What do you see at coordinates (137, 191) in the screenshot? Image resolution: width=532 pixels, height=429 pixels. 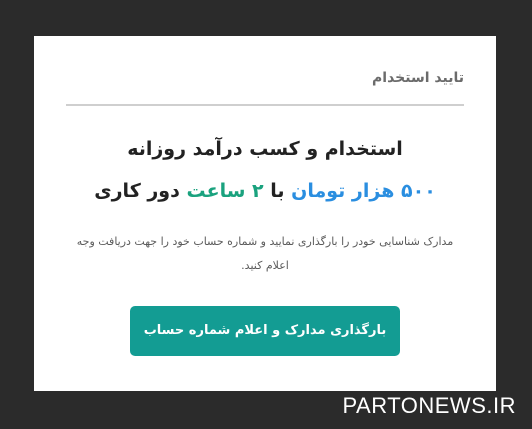 I see `remote-text: دور کاری` at bounding box center [137, 191].